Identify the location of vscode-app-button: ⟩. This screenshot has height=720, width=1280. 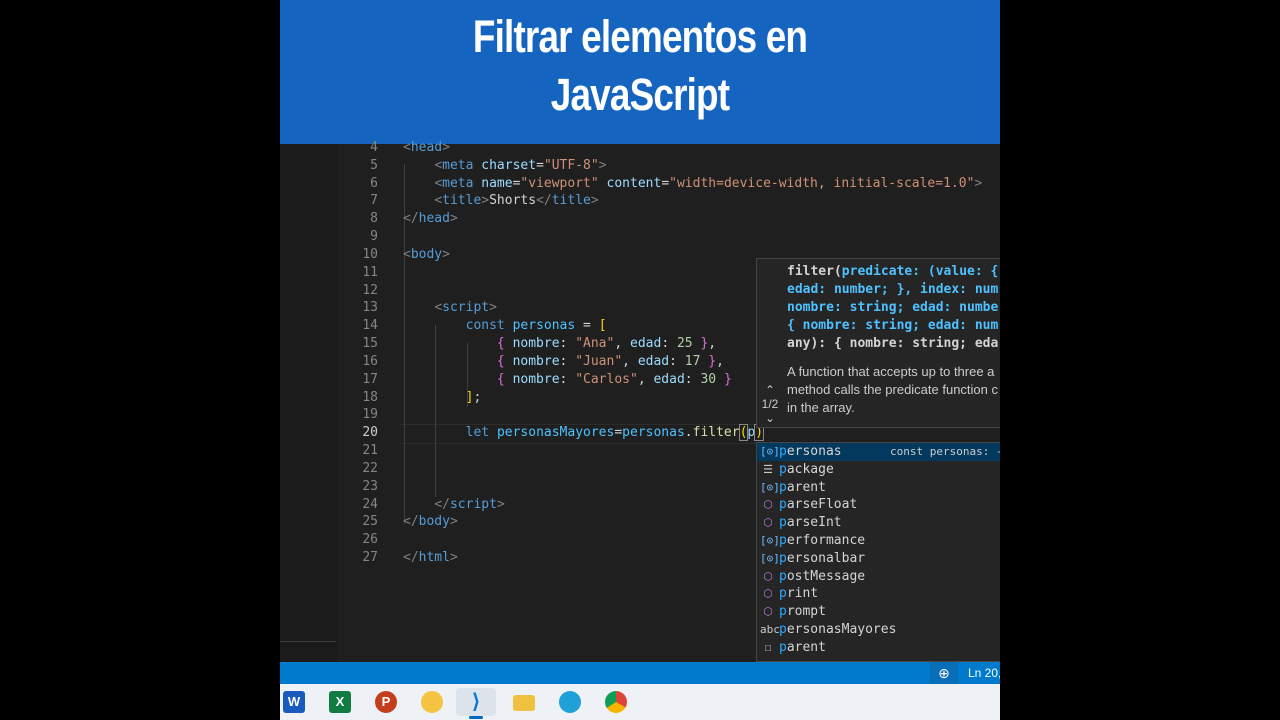
(476, 703).